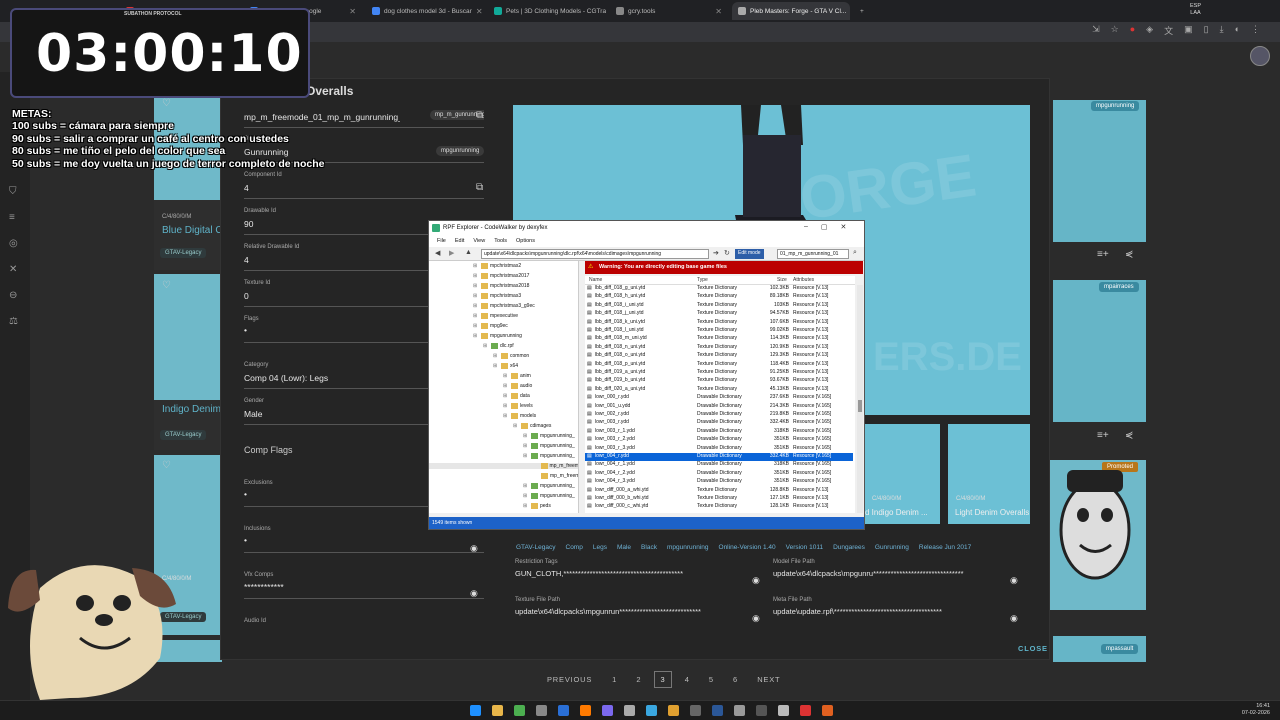 Image resolution: width=1280 pixels, height=720 pixels. I want to click on card-image, so click(1099, 171).